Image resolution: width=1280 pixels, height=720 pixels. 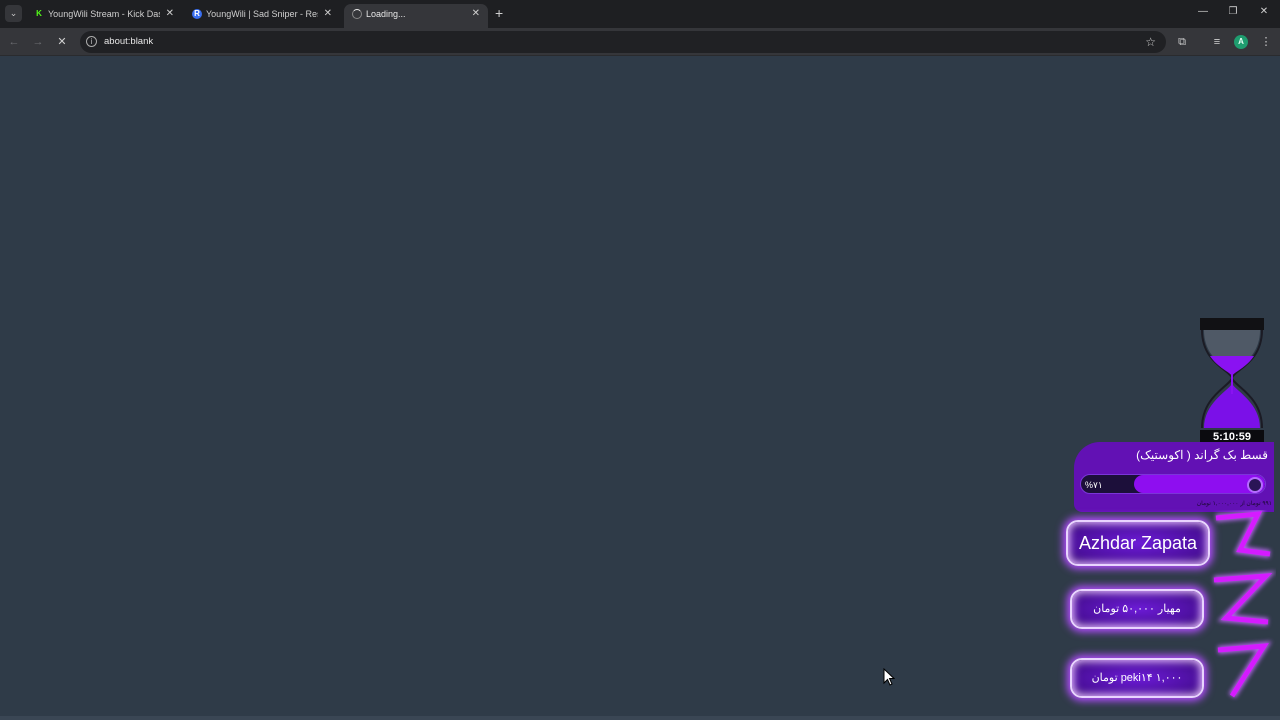 What do you see at coordinates (1241, 42) in the screenshot?
I see `profile-avatar: A` at bounding box center [1241, 42].